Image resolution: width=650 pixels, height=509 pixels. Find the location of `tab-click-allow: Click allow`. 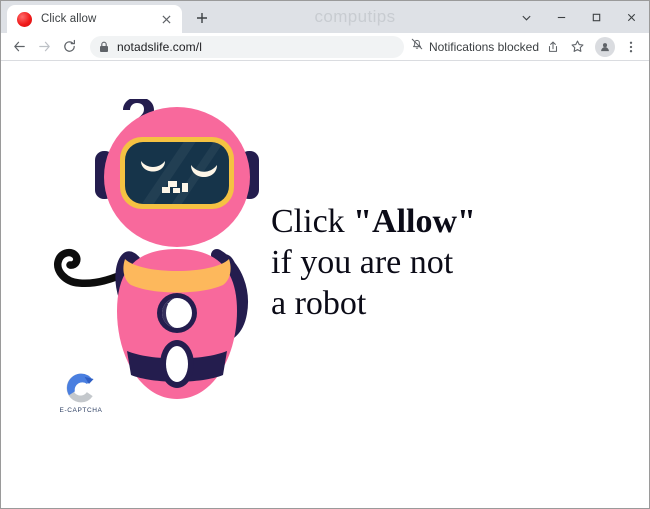

tab-click-allow: Click allow is located at coordinates (94, 19).